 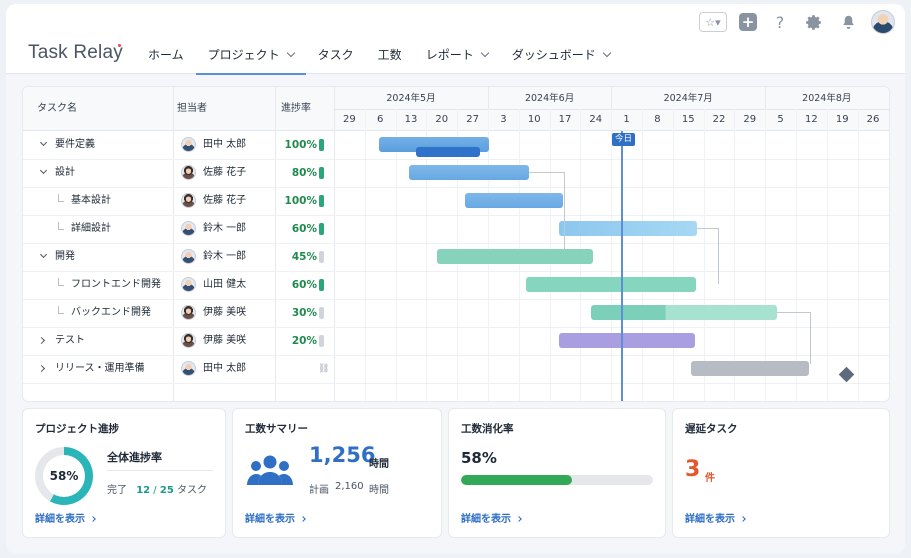 I want to click on card-title: 遅延タスク, so click(x=711, y=429).